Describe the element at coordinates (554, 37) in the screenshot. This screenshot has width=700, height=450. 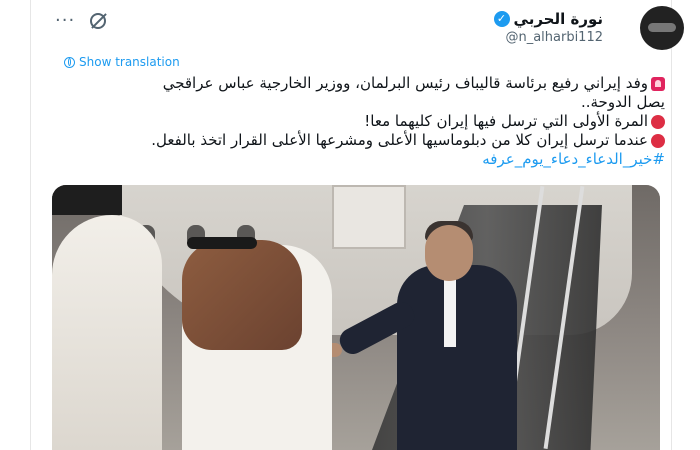
I see `author-handle: @n_alharbi112` at that location.